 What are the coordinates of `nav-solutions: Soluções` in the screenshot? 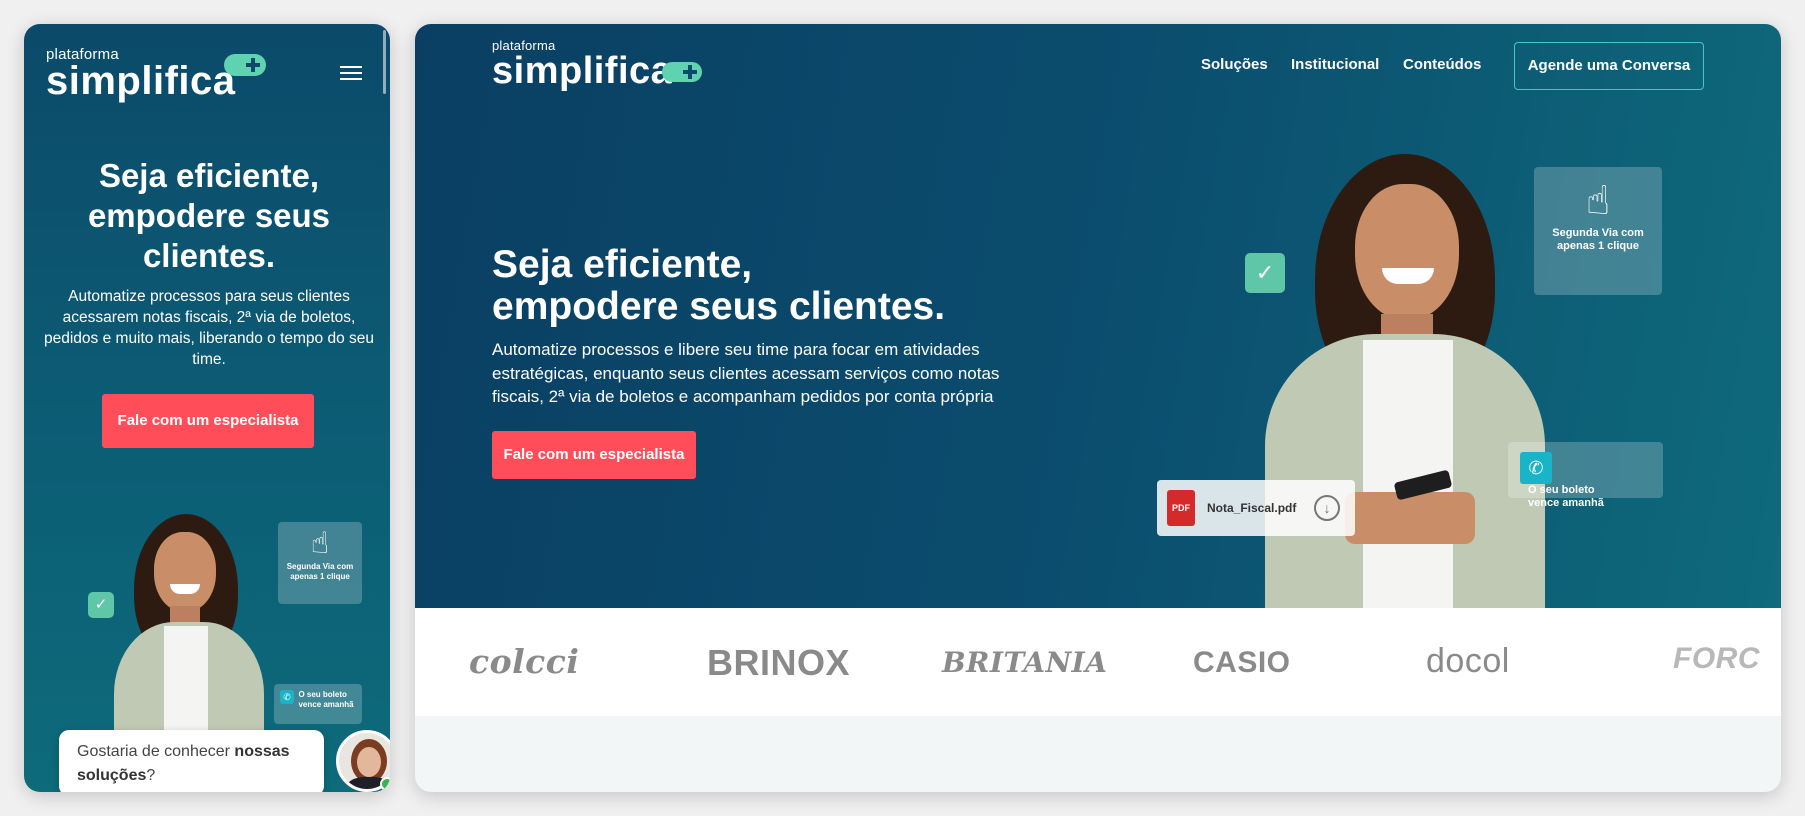 It's located at (1234, 64).